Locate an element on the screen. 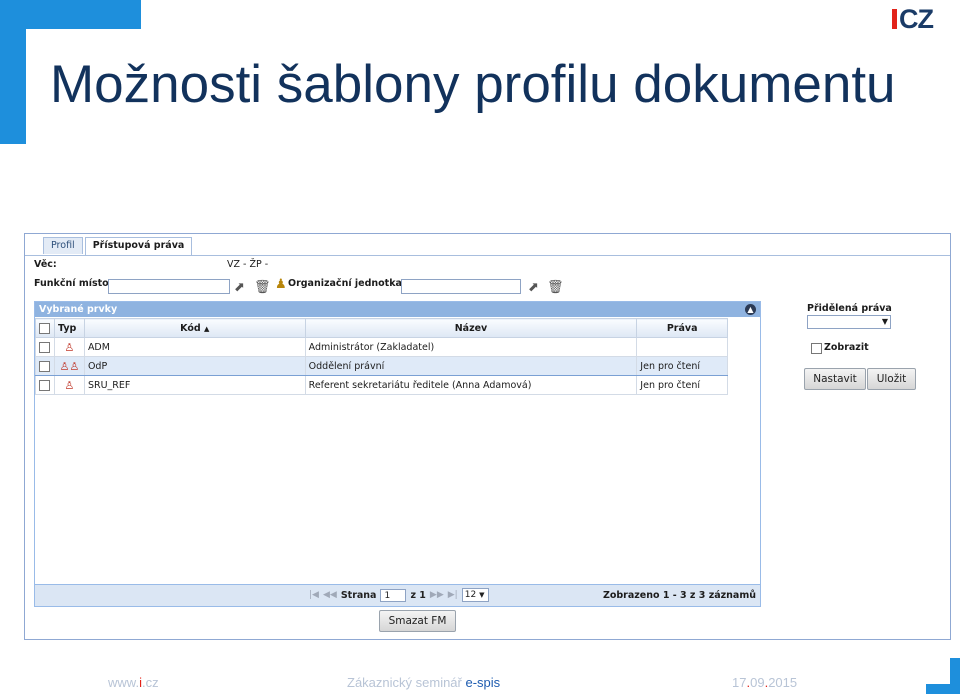 The height and width of the screenshot is (694, 960). tab-profil: Profil is located at coordinates (63, 245).